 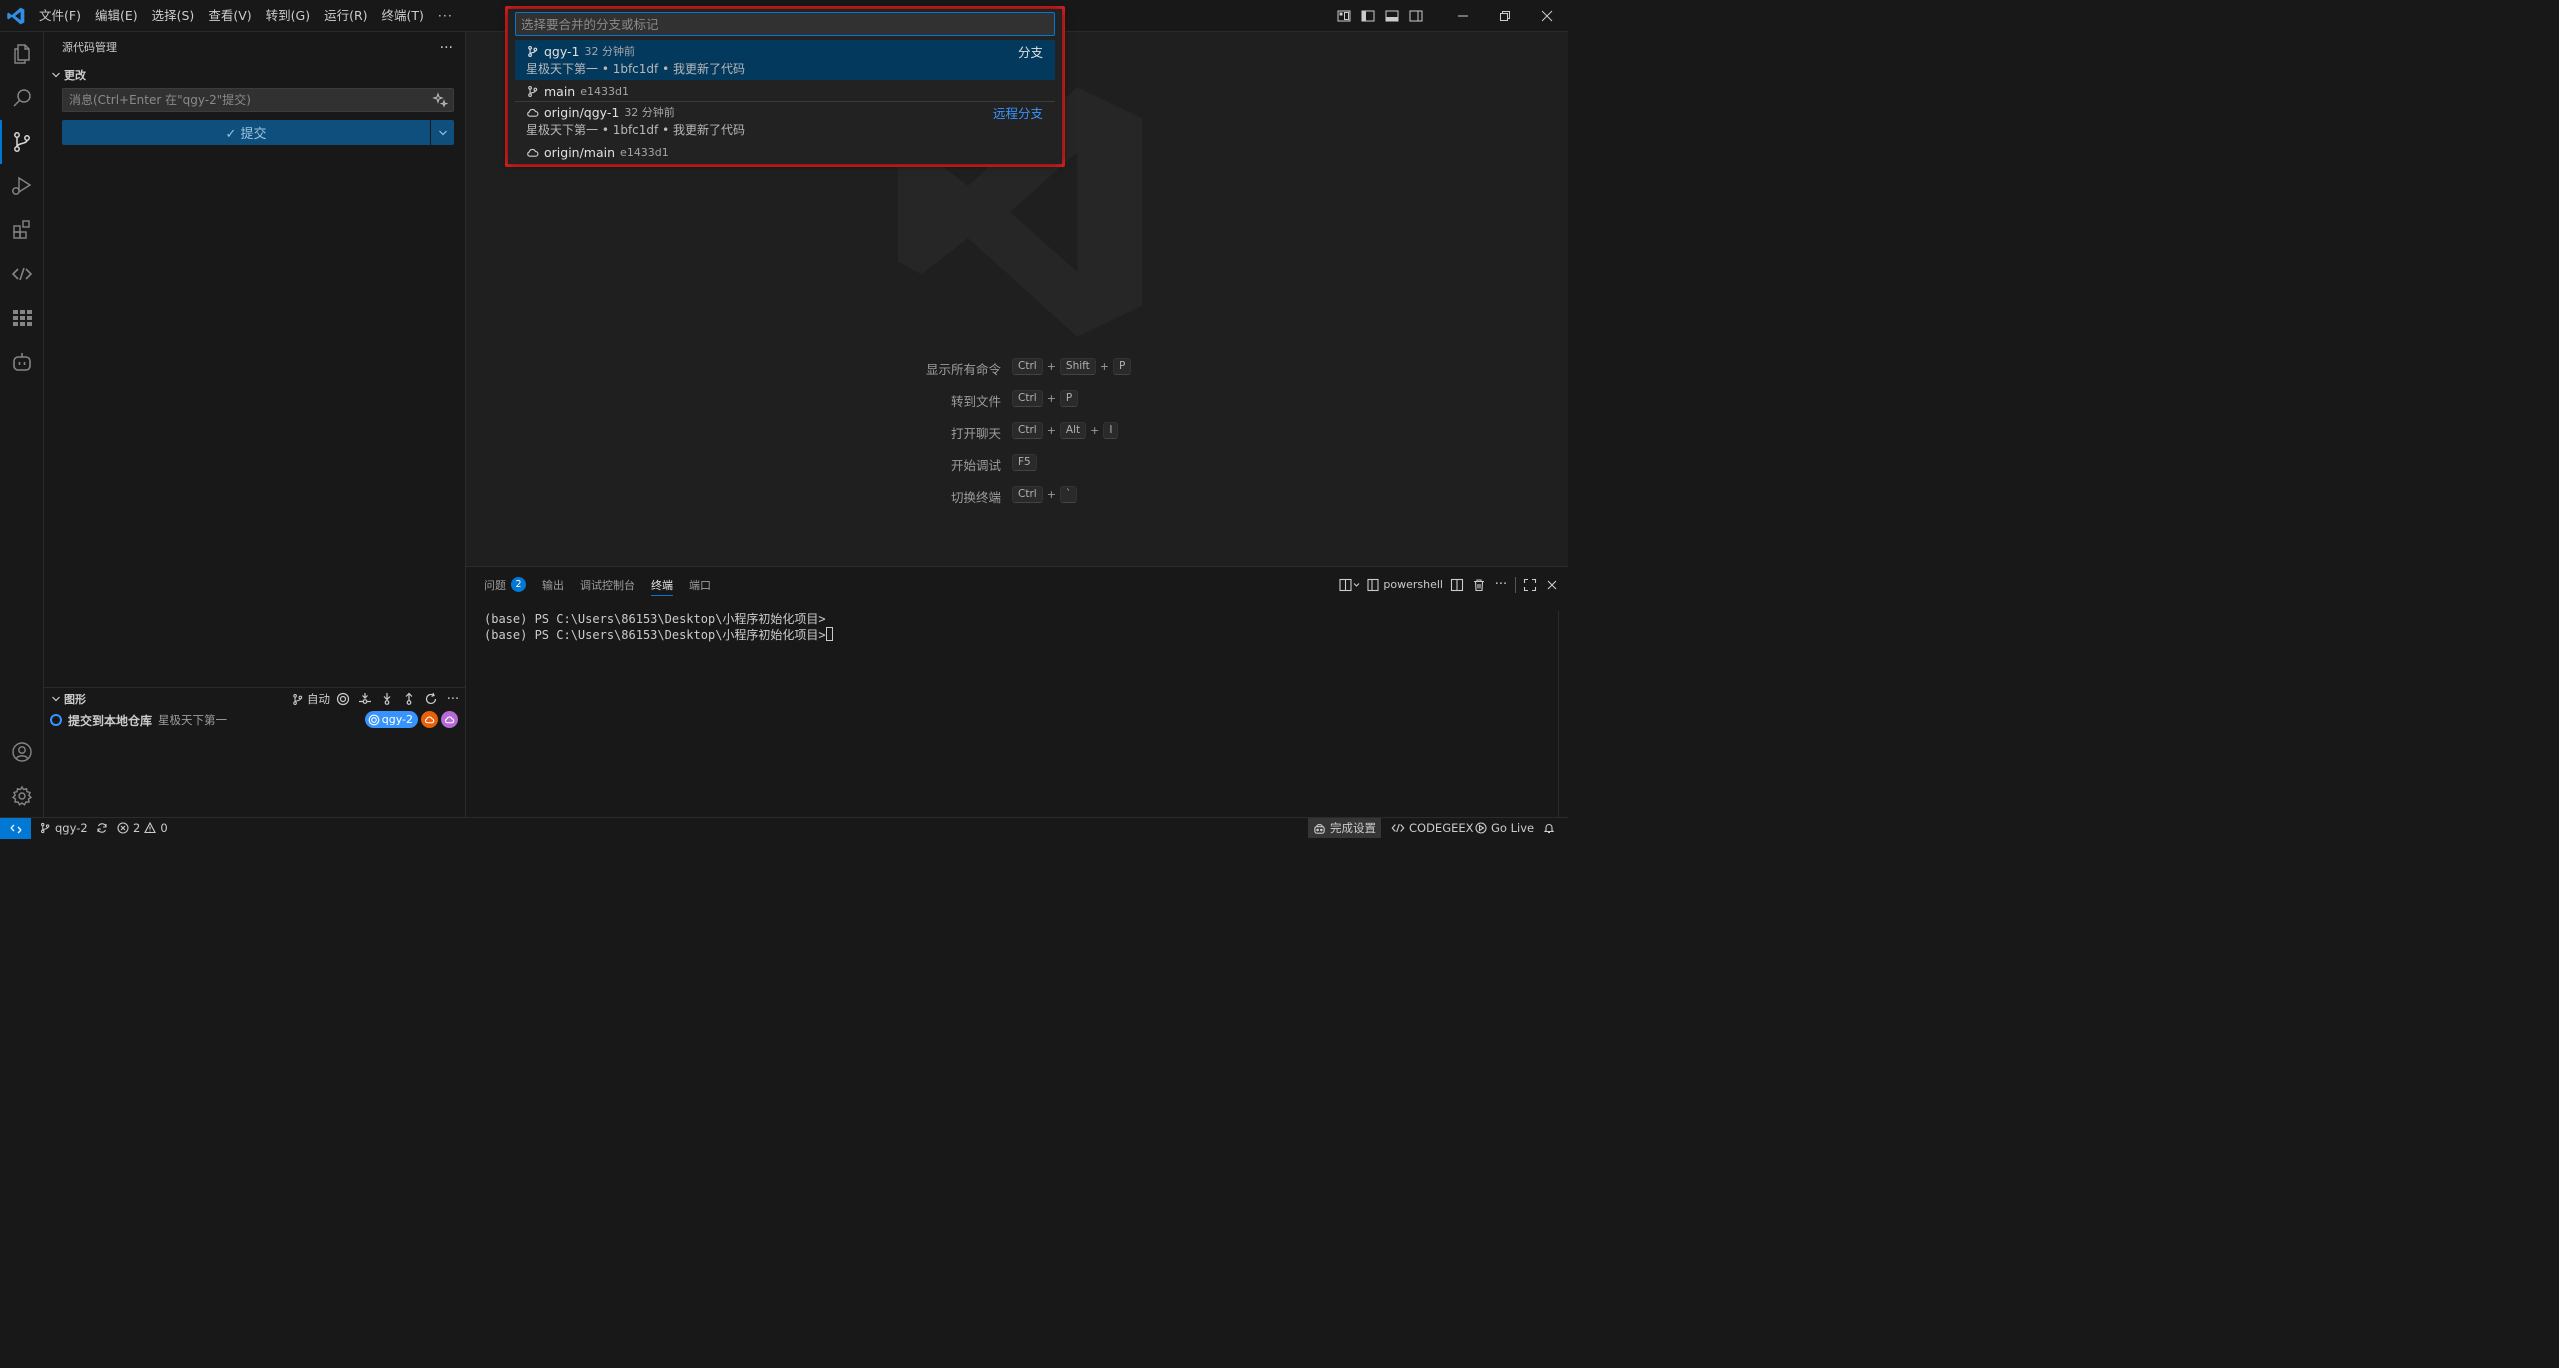 What do you see at coordinates (1072, 366) in the screenshot?
I see `shortcut-keys: Ctrl + Shift + P` at bounding box center [1072, 366].